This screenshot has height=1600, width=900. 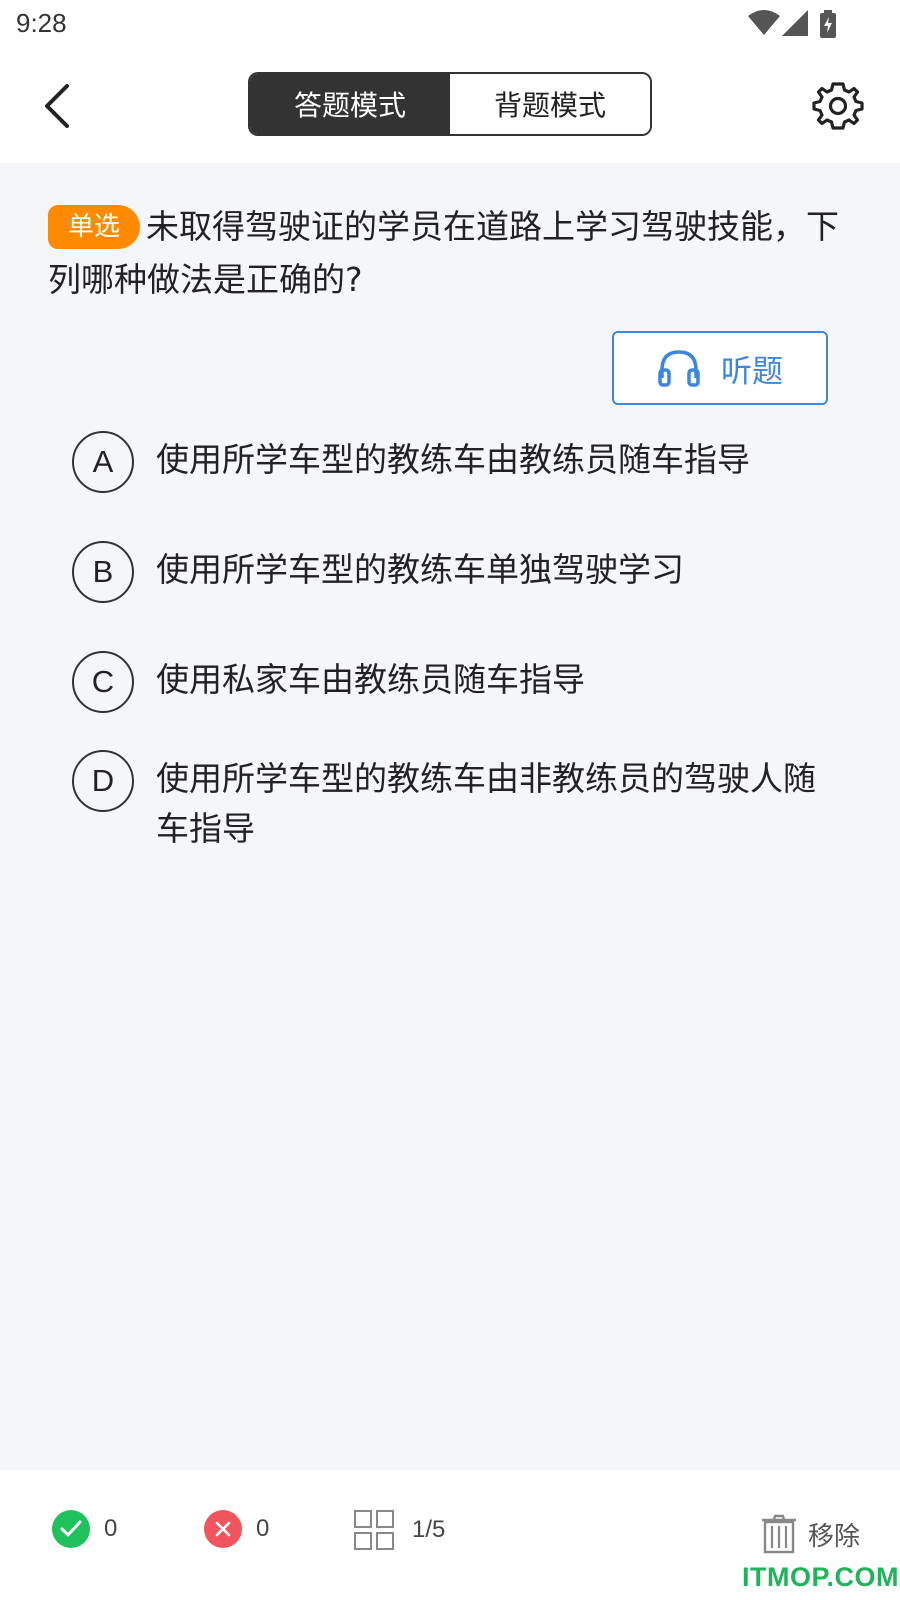 What do you see at coordinates (374, 1530) in the screenshot?
I see `grid-icon` at bounding box center [374, 1530].